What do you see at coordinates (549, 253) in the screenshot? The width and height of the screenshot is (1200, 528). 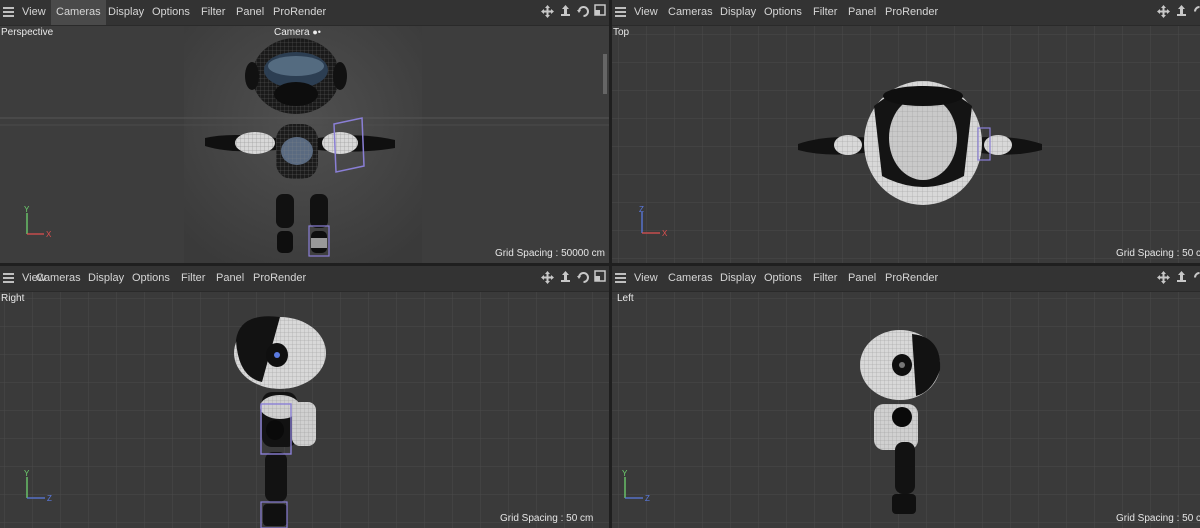 I see `grid-spacing-label: Grid Spacing : 50000 cm` at bounding box center [549, 253].